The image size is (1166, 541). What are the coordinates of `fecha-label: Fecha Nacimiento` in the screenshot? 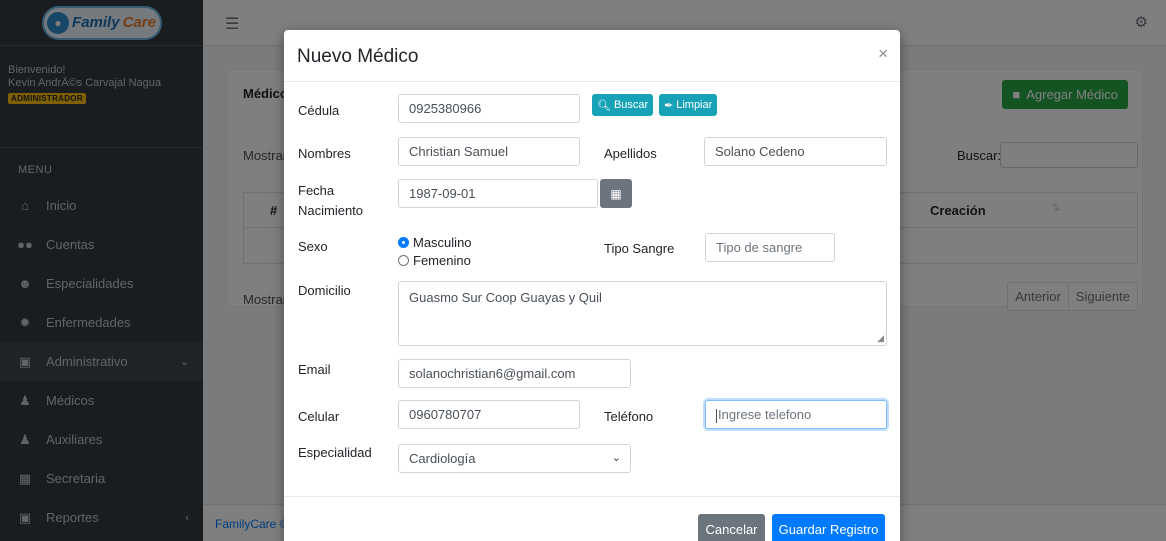 It's located at (330, 200).